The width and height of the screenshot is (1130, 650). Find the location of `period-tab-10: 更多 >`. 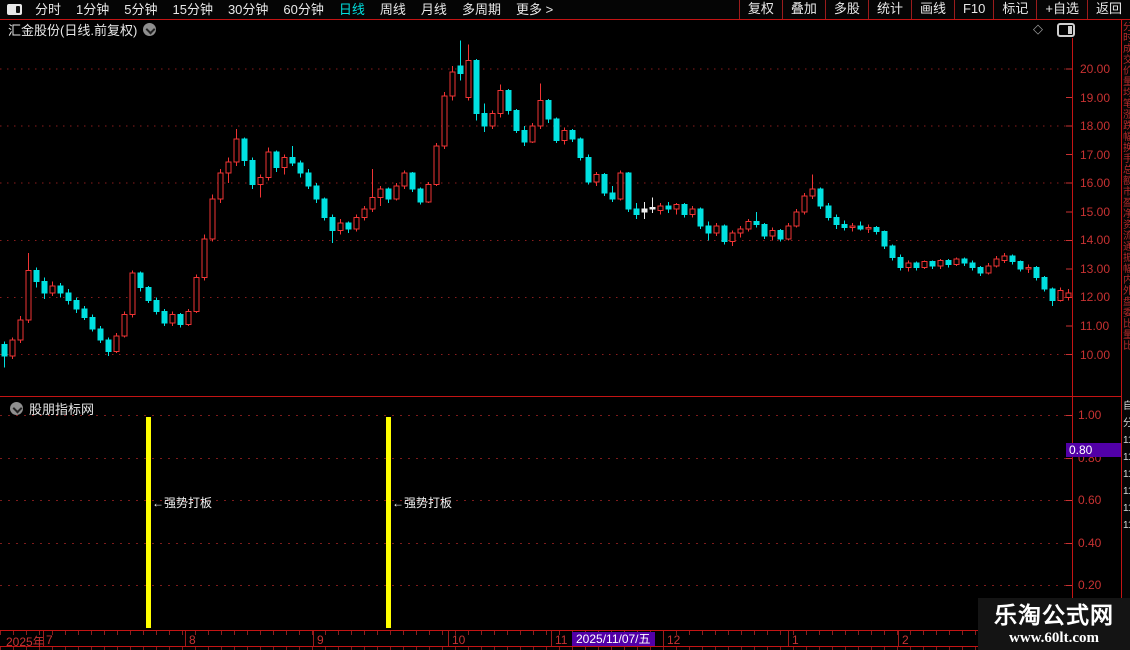

period-tab-10: 更多 > is located at coordinates (534, 9).